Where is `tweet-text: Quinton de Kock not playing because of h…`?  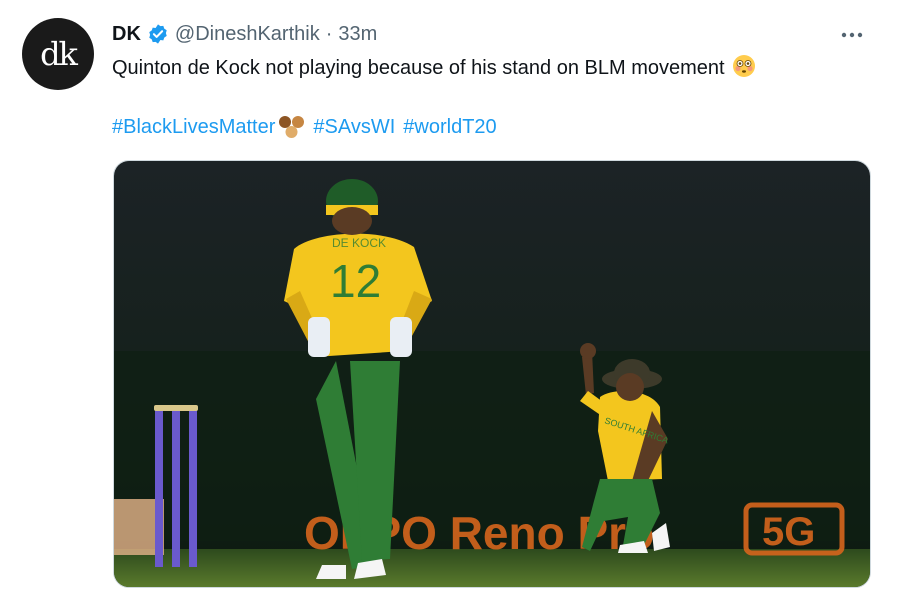
tweet-text: Quinton de Kock not playing because of h… is located at coordinates (492, 68).